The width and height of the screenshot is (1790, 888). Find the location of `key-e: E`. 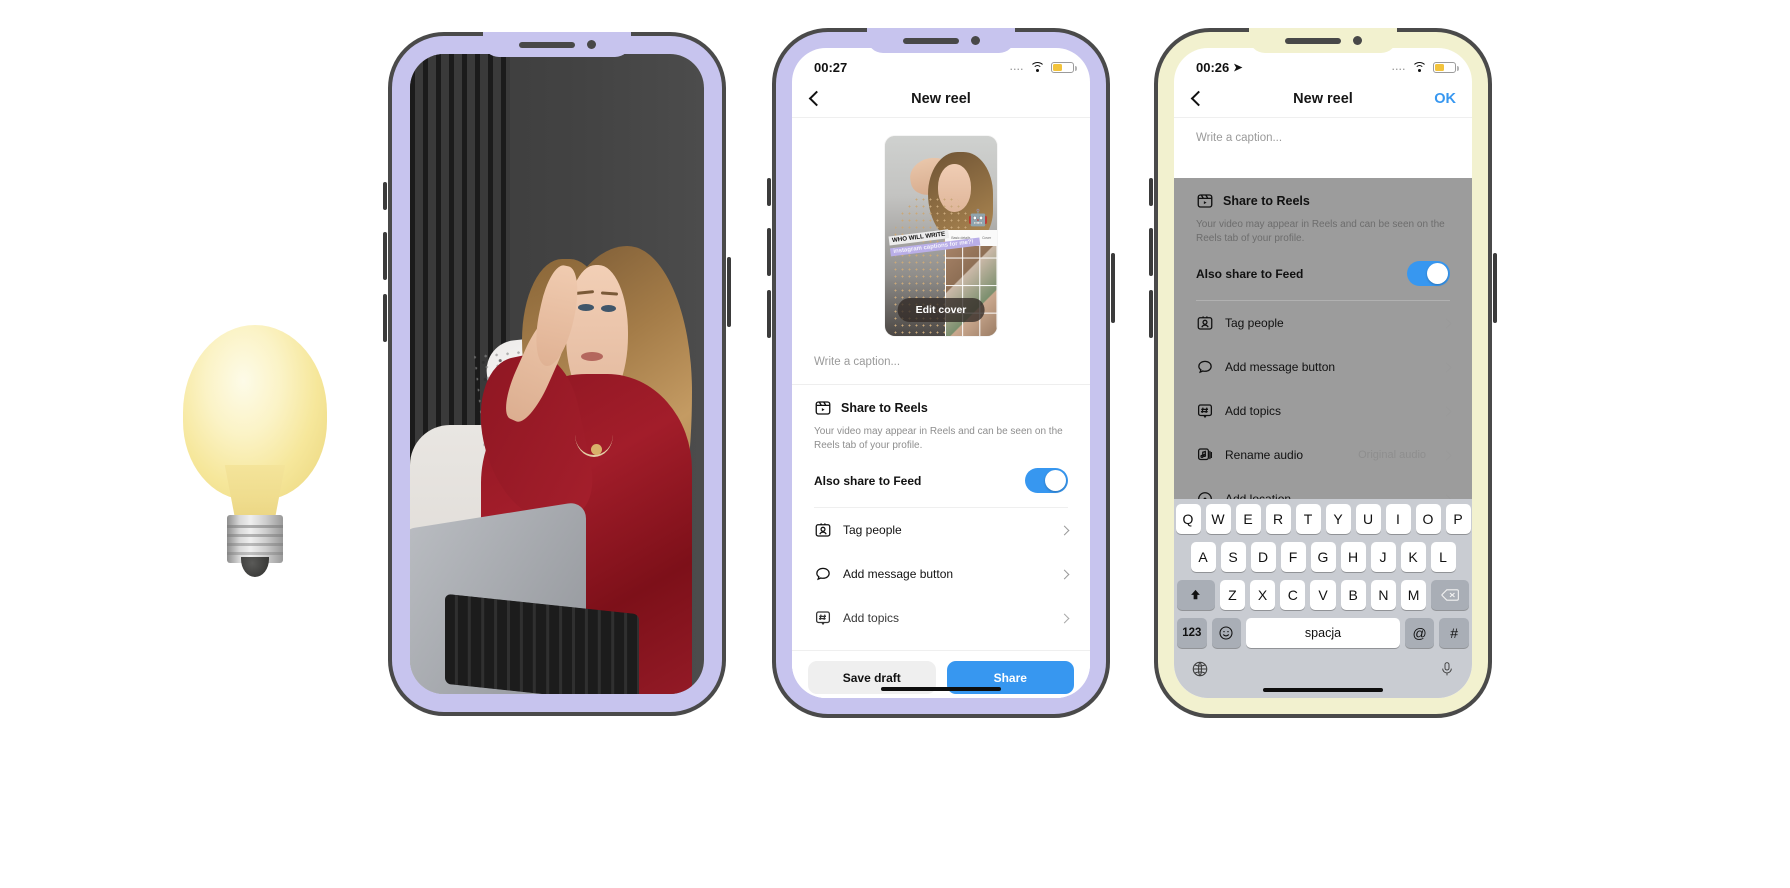

key-e: E is located at coordinates (1248, 519).